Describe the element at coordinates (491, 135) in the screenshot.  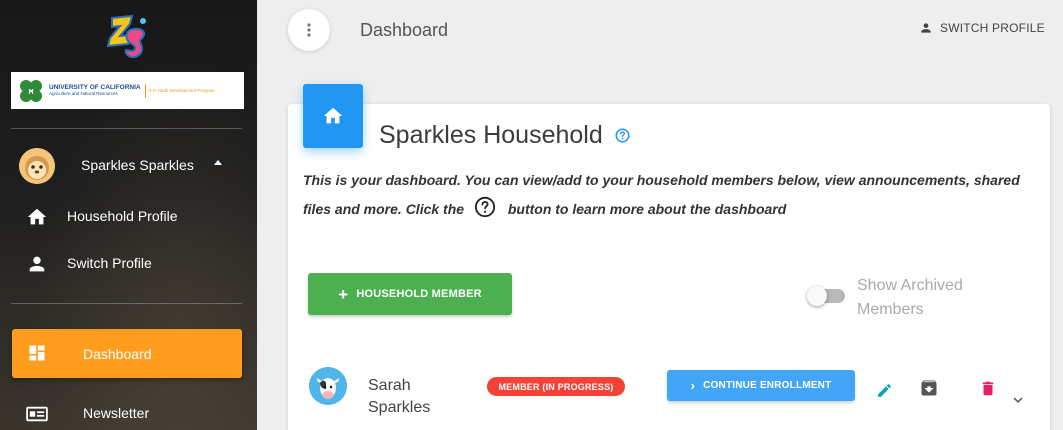
I see `household-title: Sparkles Household` at that location.